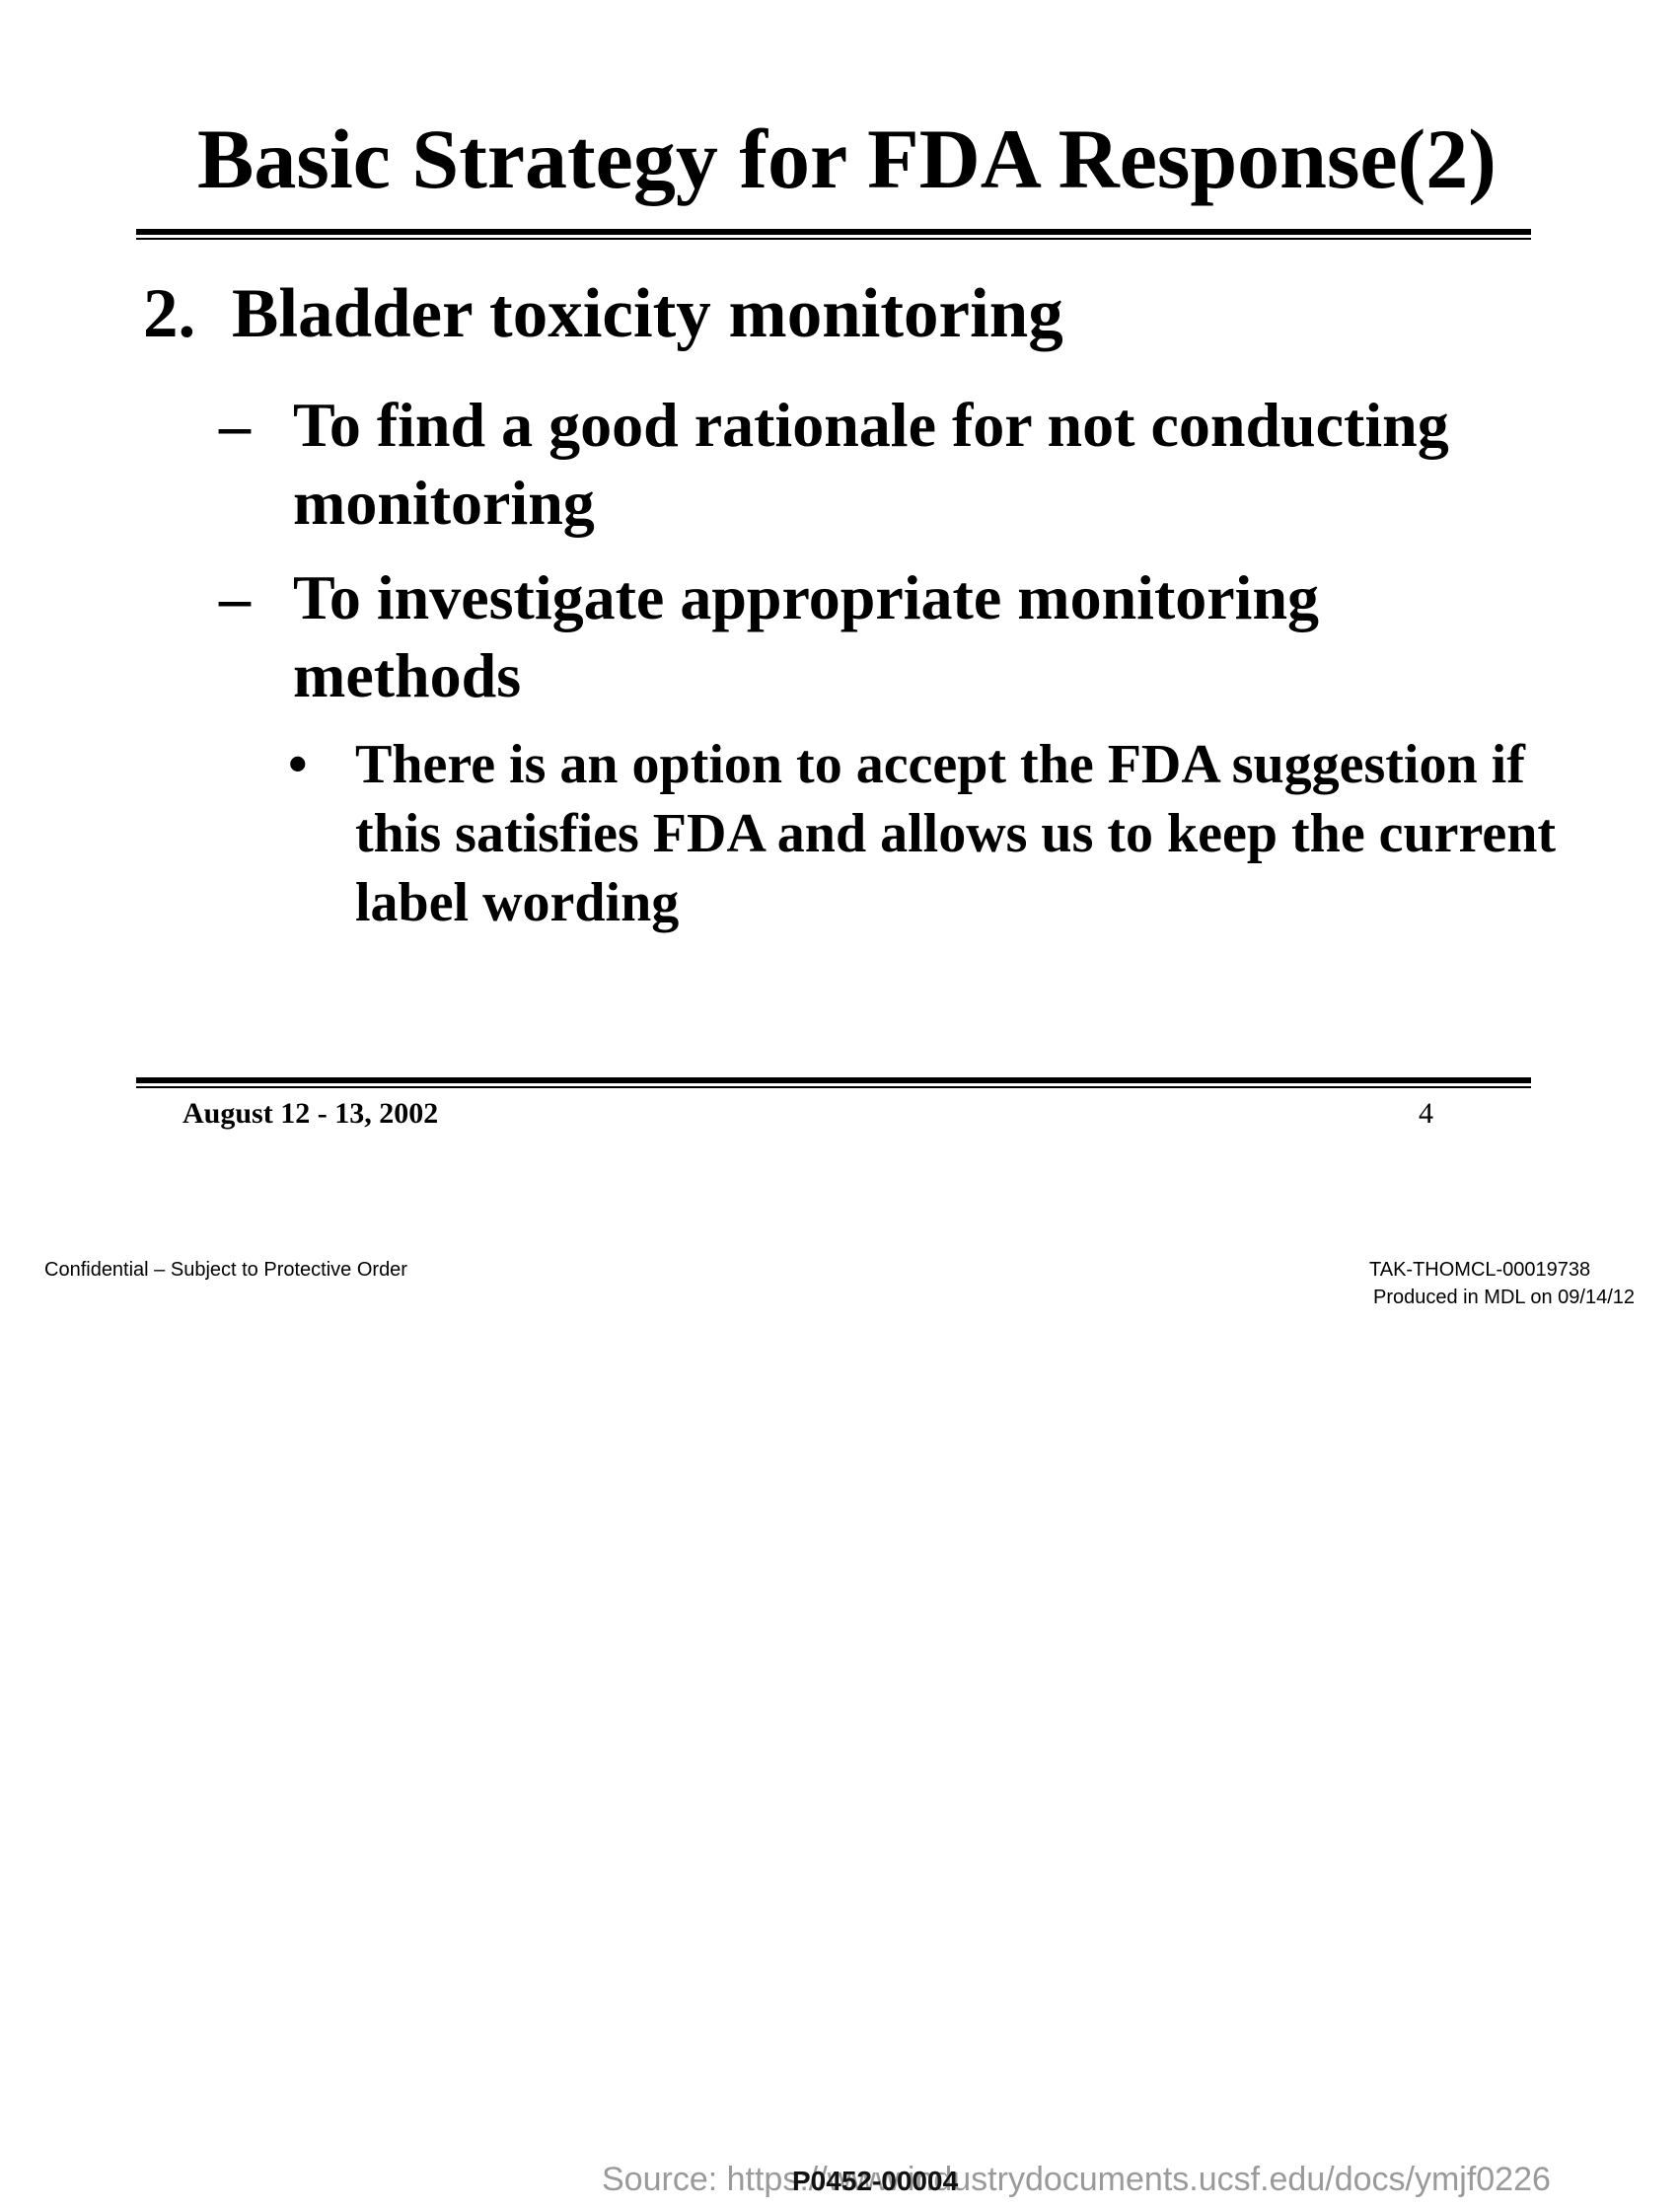  What do you see at coordinates (847, 158) in the screenshot?
I see `page-title: Basic Strategy for FDA Response(2)` at bounding box center [847, 158].